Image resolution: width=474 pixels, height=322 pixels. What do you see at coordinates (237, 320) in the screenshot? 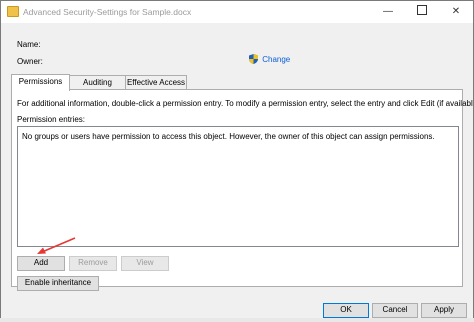
I see `taskbar-strip` at bounding box center [237, 320].